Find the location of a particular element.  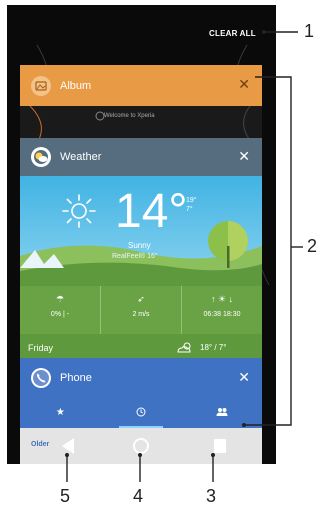

callout-5: 5 is located at coordinates (65, 496).